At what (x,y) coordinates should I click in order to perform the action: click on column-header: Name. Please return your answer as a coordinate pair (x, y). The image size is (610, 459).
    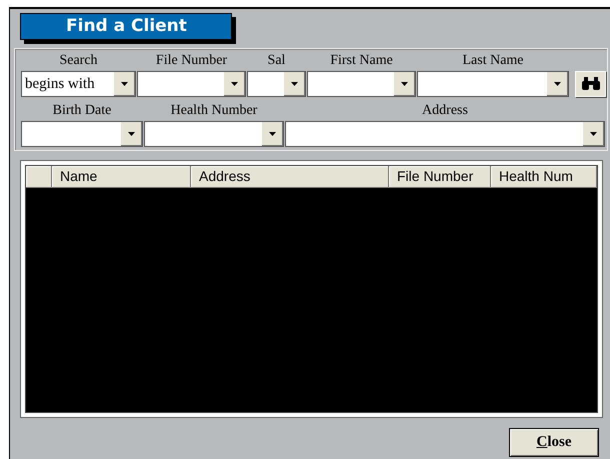
    Looking at the image, I should click on (121, 177).